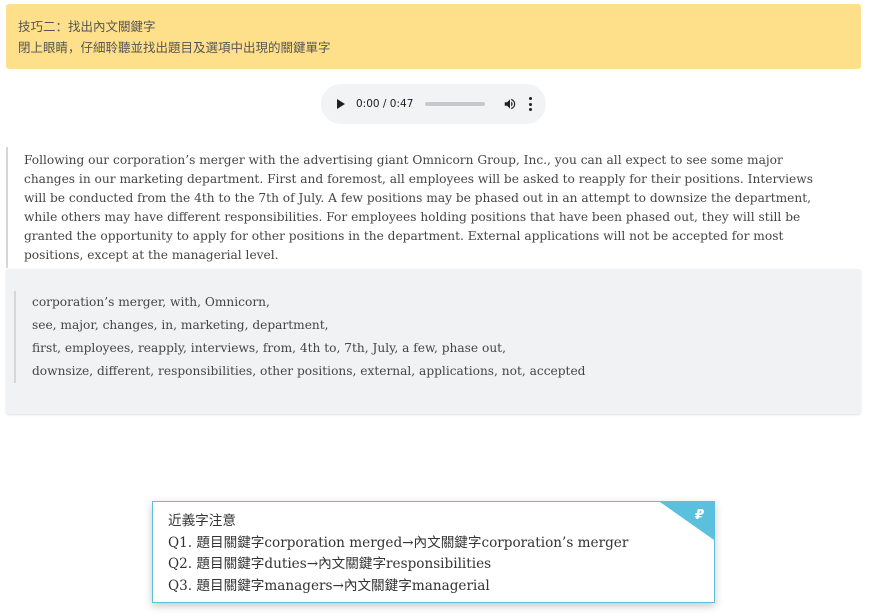 The image size is (869, 616). What do you see at coordinates (433, 36) in the screenshot?
I see `tip-banner: 技巧二：找出內文關鍵字 閉上眼睛，仔細聆聽並找出題目及選項中出現的關鍵單字` at bounding box center [433, 36].